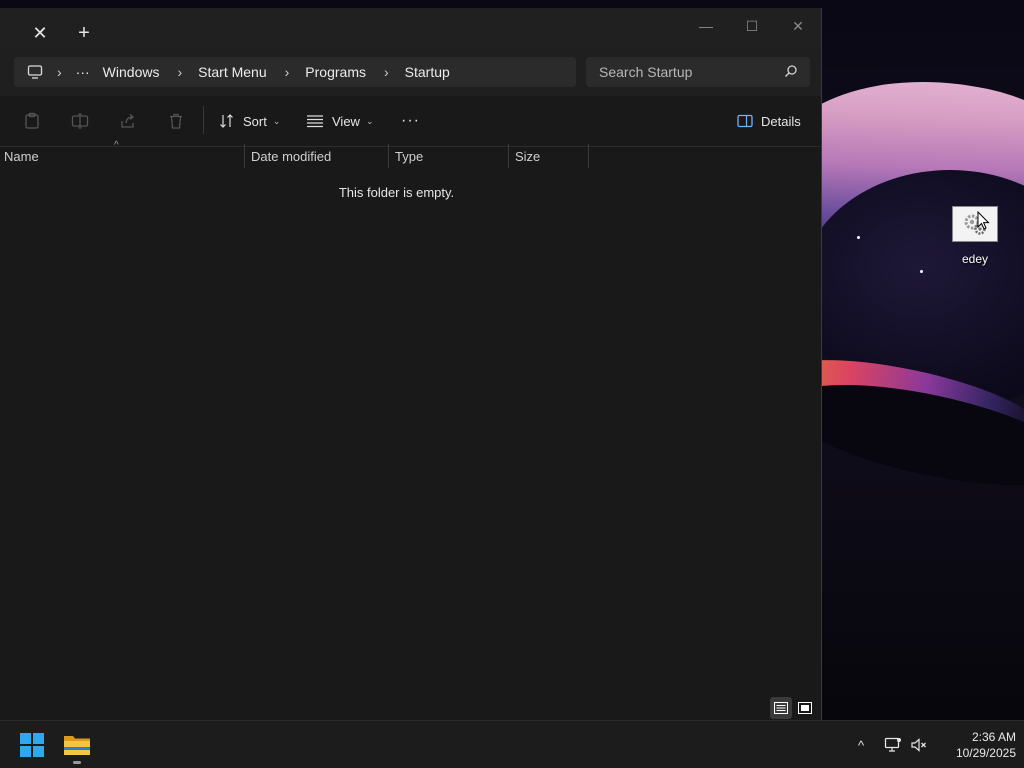 This screenshot has height=768, width=1024. What do you see at coordinates (232, 72) in the screenshot?
I see `breadcrumb-start-menu: Start Menu` at bounding box center [232, 72].